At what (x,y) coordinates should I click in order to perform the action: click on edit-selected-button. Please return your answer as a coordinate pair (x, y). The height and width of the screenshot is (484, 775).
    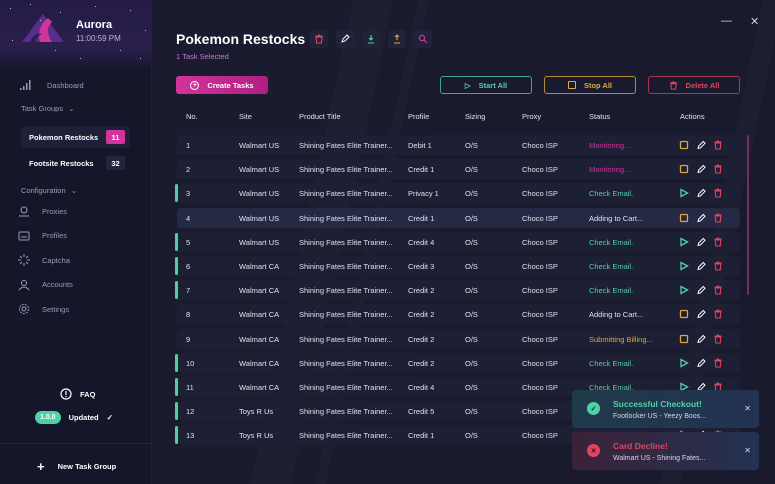
    Looking at the image, I should click on (345, 39).